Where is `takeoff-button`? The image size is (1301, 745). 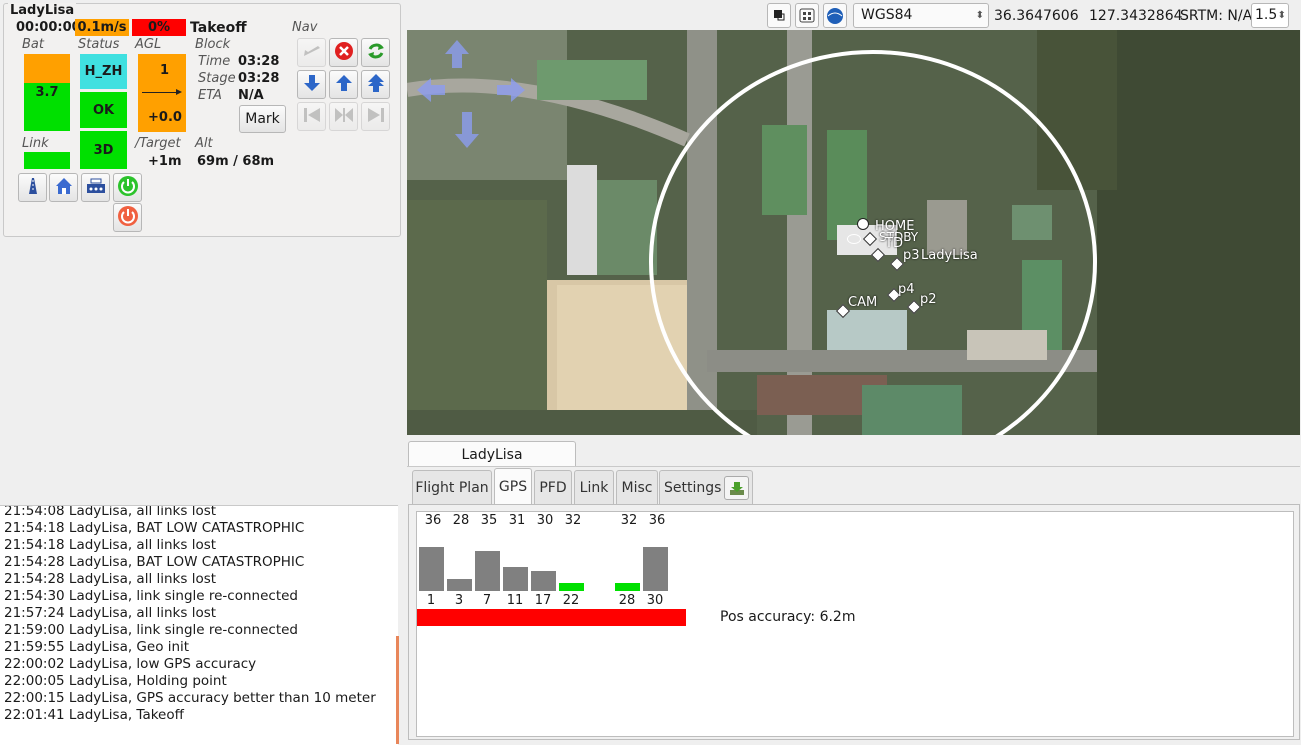 takeoff-button is located at coordinates (311, 52).